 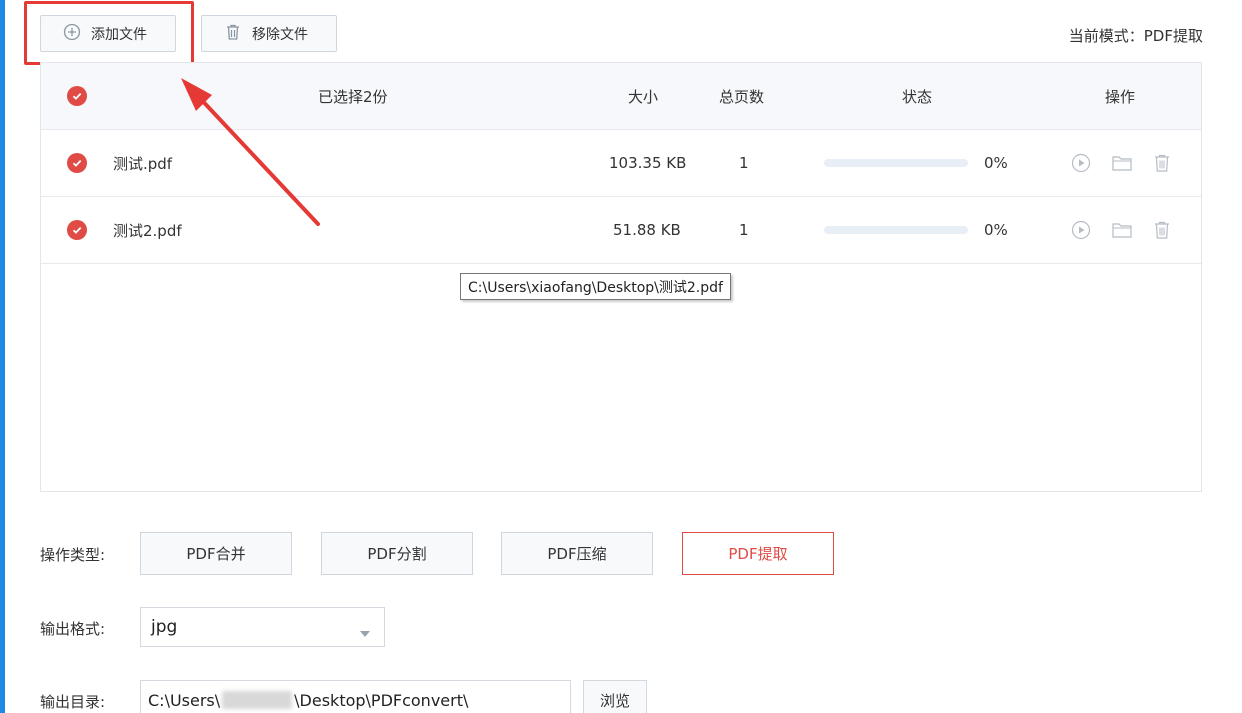 I want to click on remove-file-label: 移除文件, so click(x=280, y=34).